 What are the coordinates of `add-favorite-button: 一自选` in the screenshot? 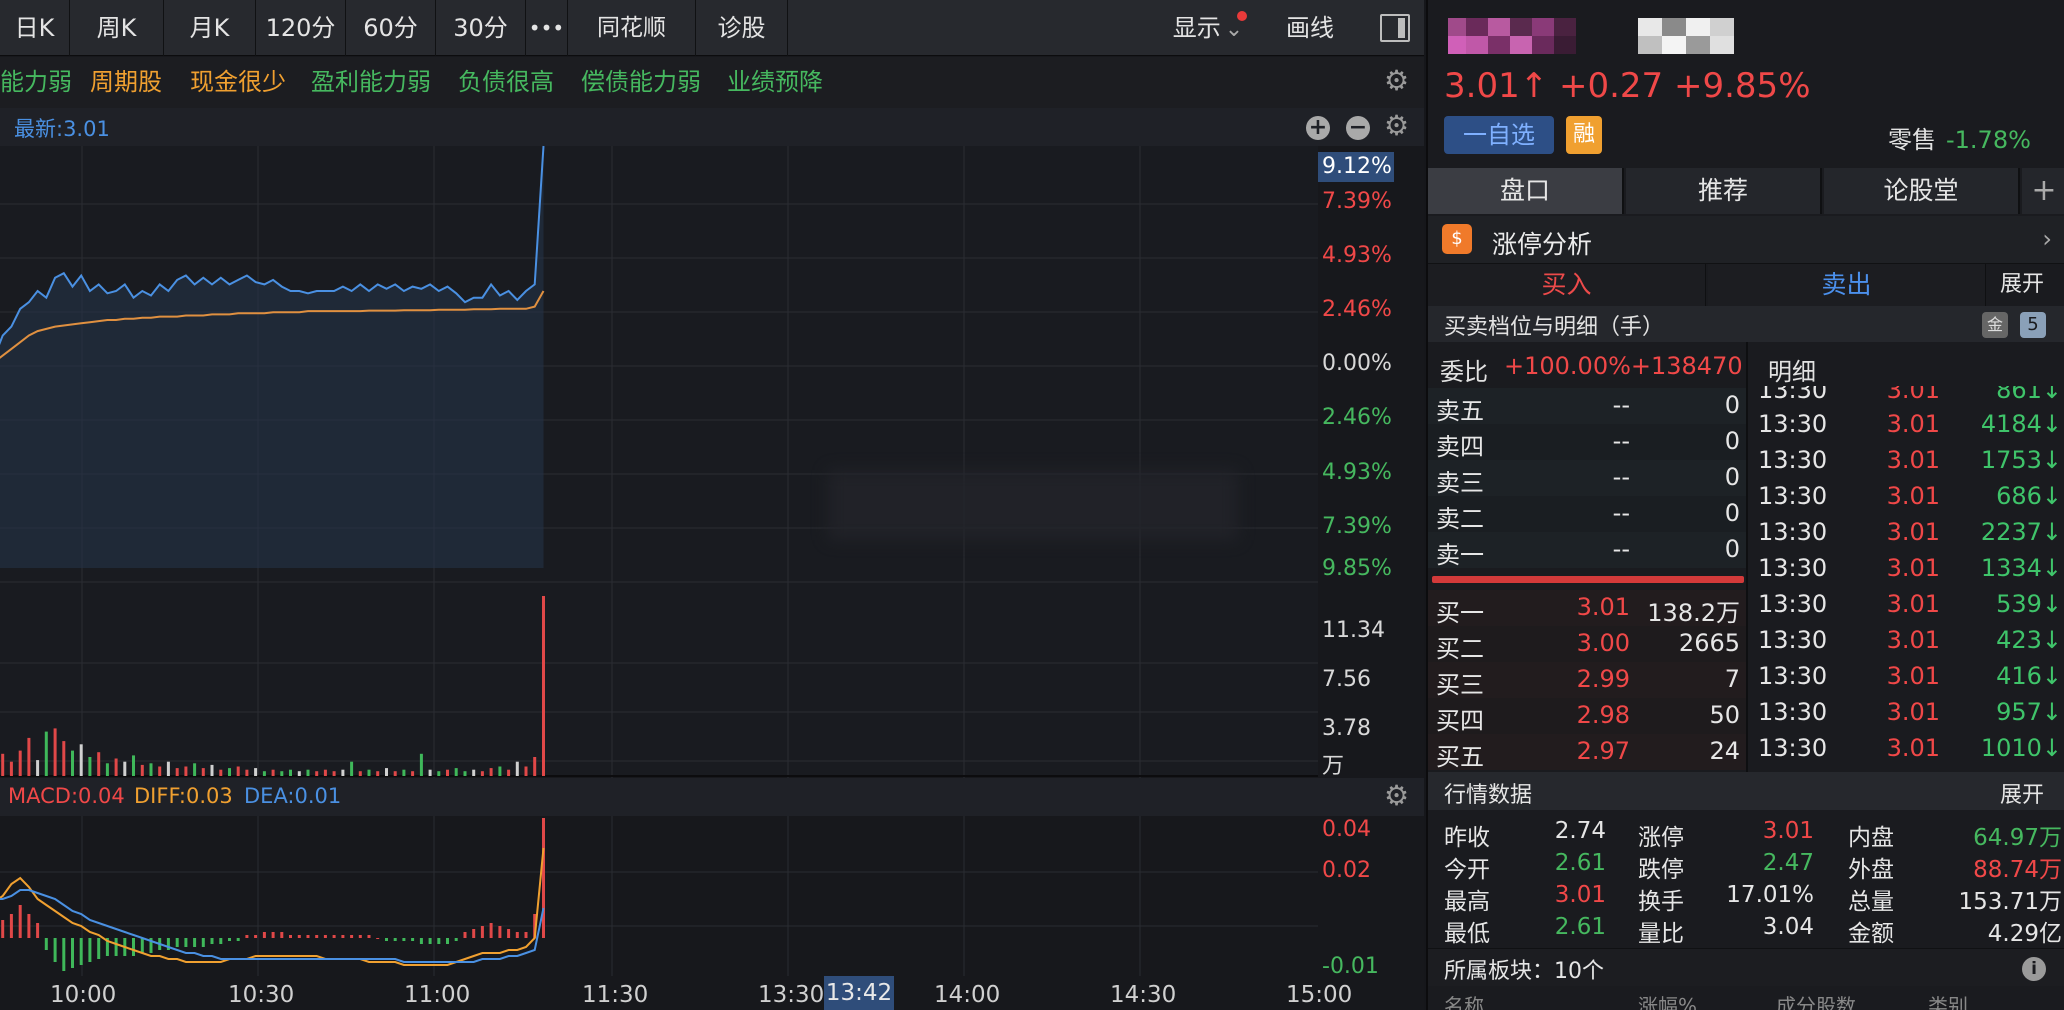 It's located at (1499, 135).